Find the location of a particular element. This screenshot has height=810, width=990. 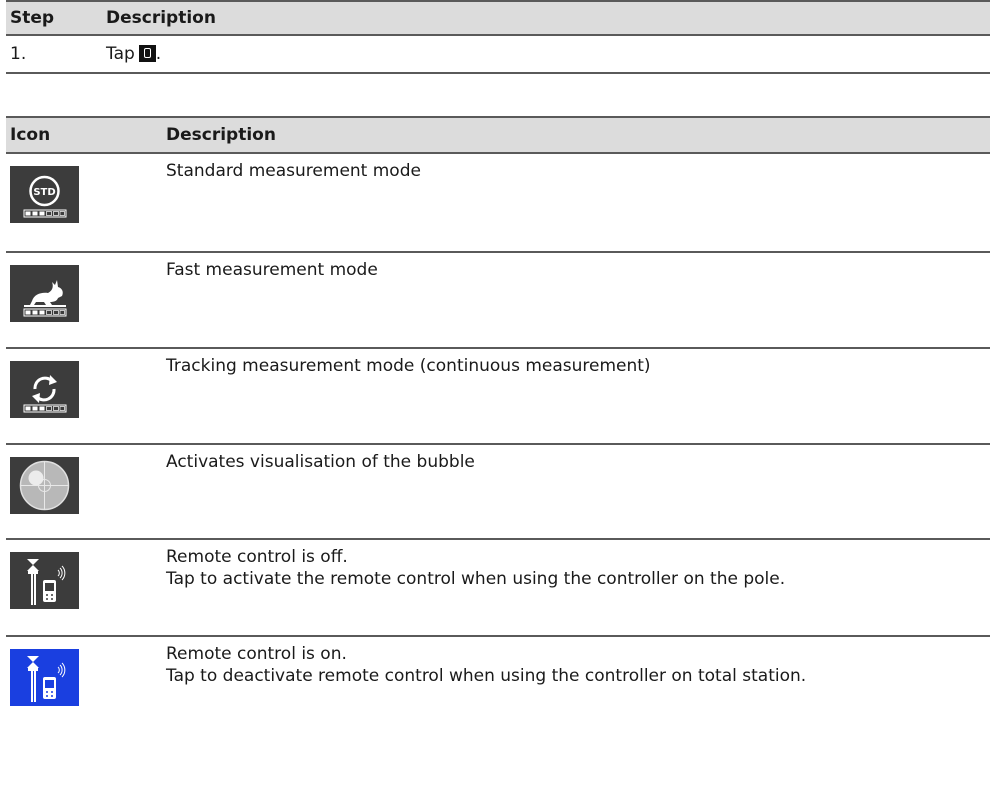

step-number: 1. is located at coordinates (18, 54).